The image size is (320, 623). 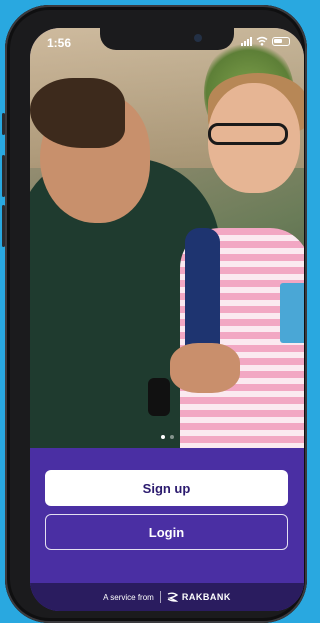 I want to click on status-icons, so click(x=265, y=41).